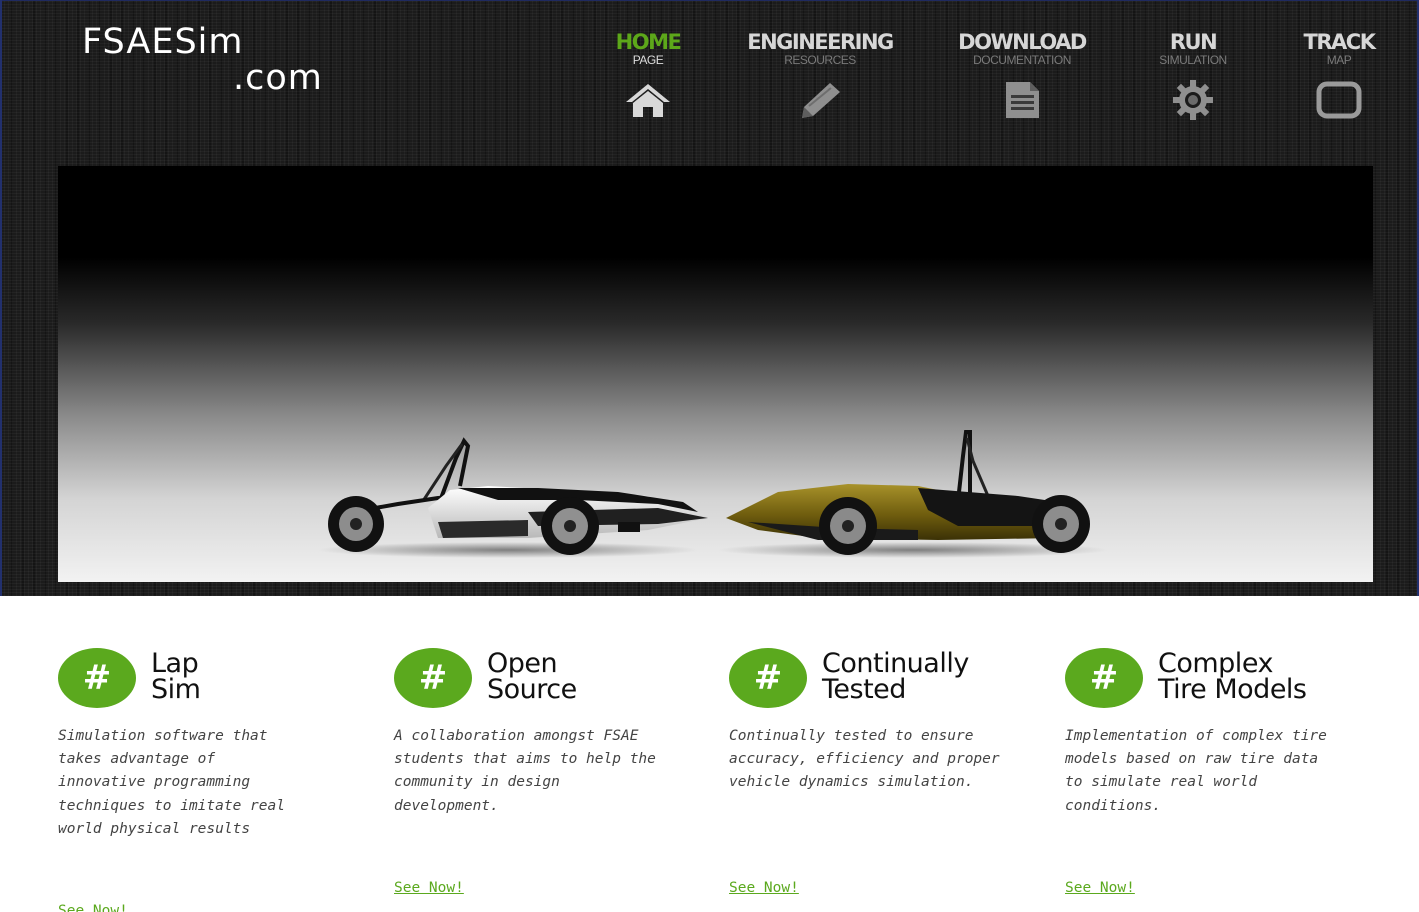 This screenshot has width=1419, height=912. Describe the element at coordinates (1193, 42) in the screenshot. I see `nav-run-title: RUN` at that location.